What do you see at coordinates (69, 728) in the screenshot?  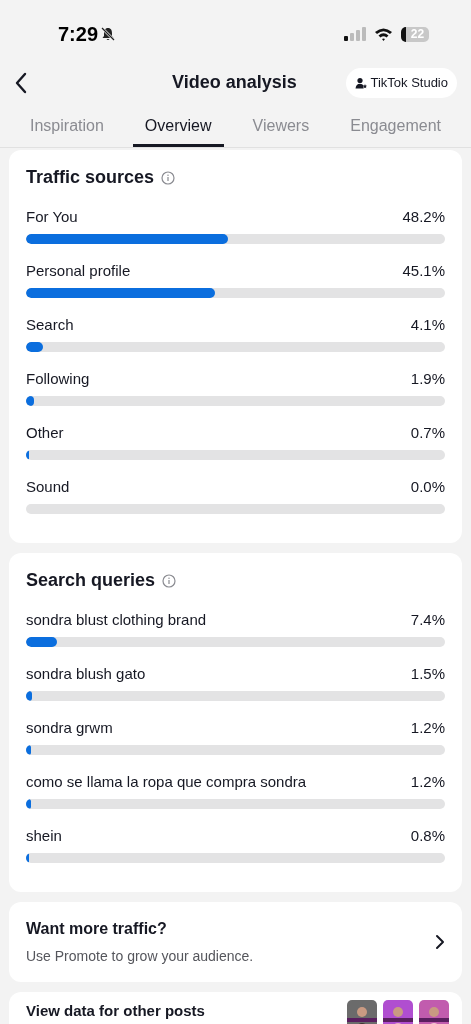 I see `source-label: sondra grwm` at bounding box center [69, 728].